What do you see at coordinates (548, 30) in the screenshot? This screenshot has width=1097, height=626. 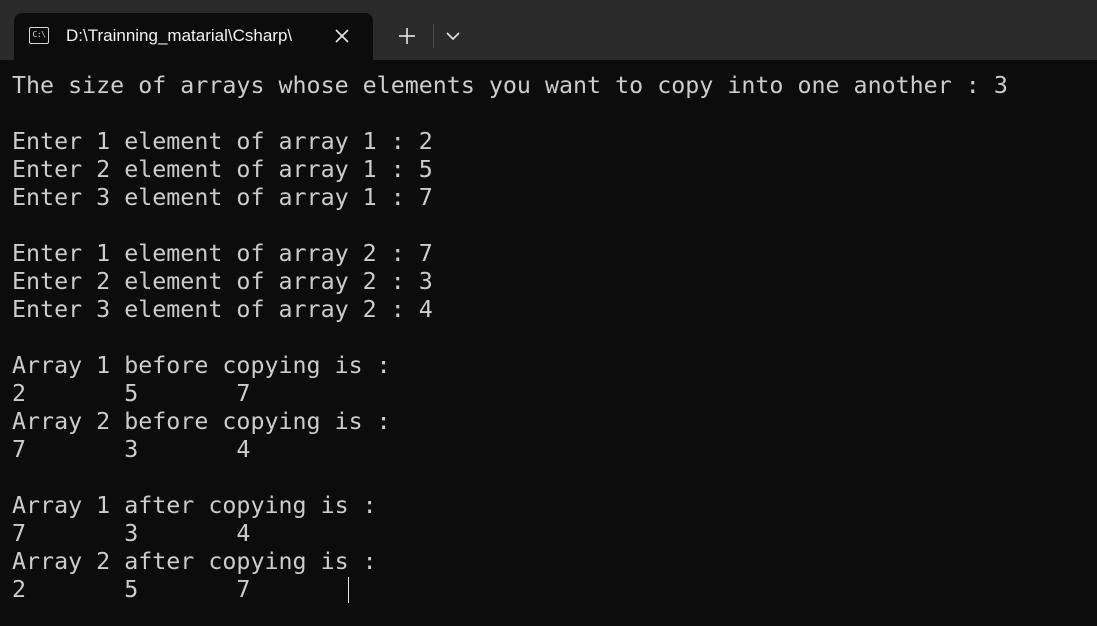 I see `title-bar: C:\ D:\Trainning_matarial\Csharp\` at bounding box center [548, 30].